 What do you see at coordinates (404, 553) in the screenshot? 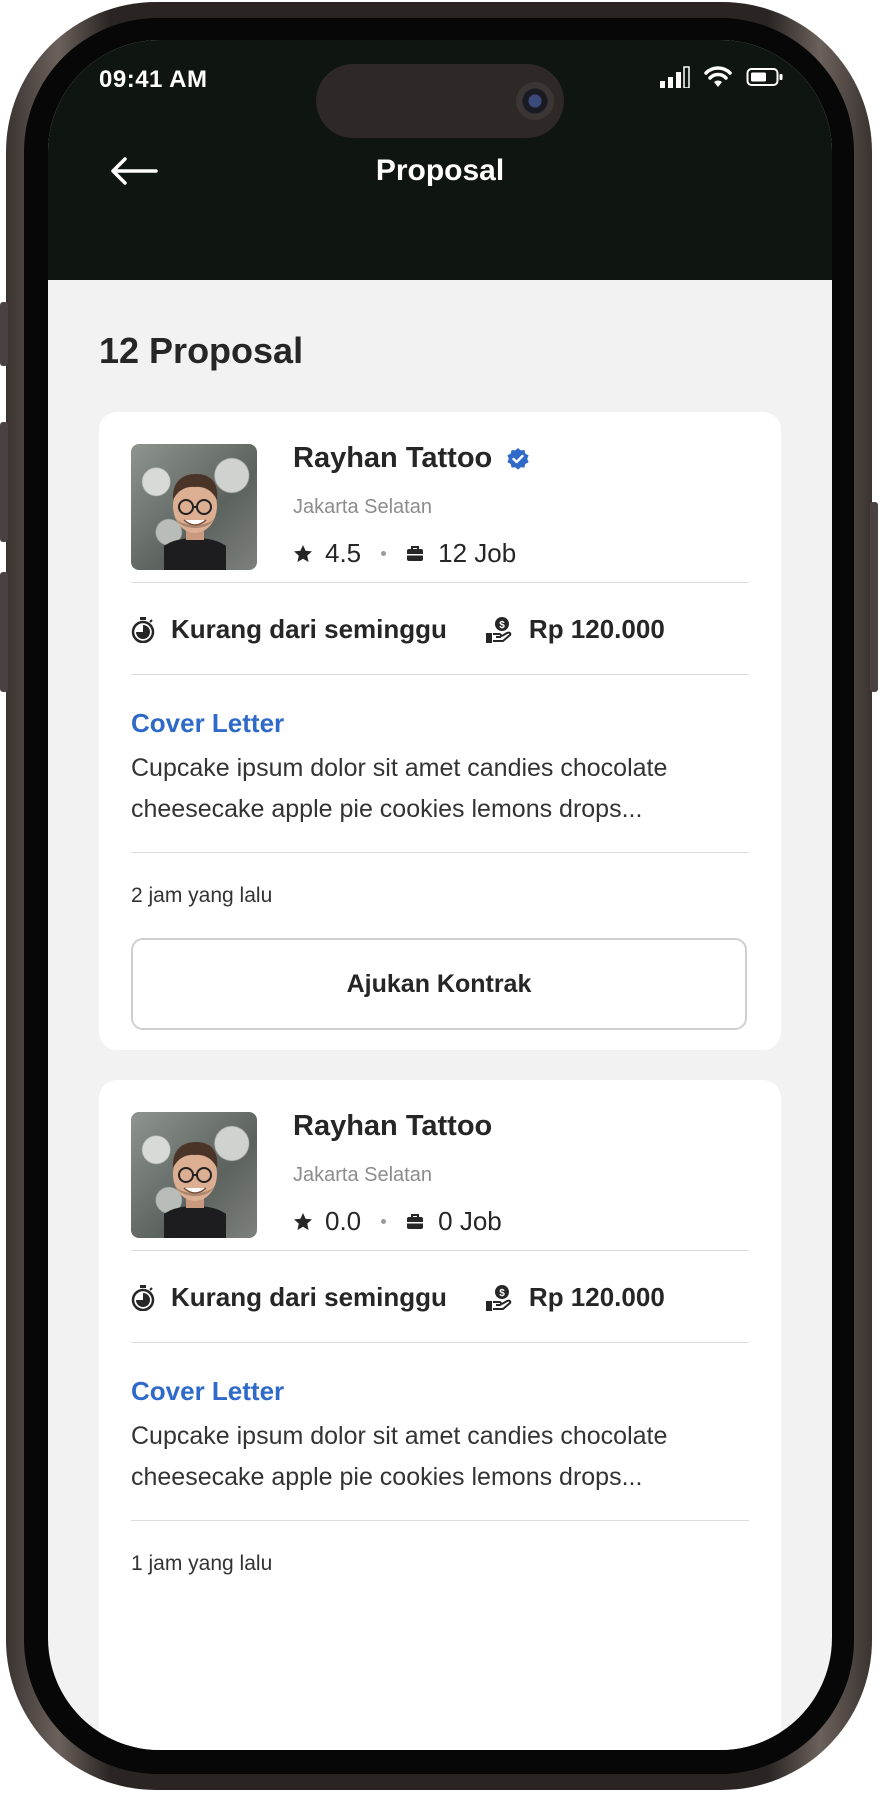
I see `freelancer-stats: 4.5 12 Job` at bounding box center [404, 553].